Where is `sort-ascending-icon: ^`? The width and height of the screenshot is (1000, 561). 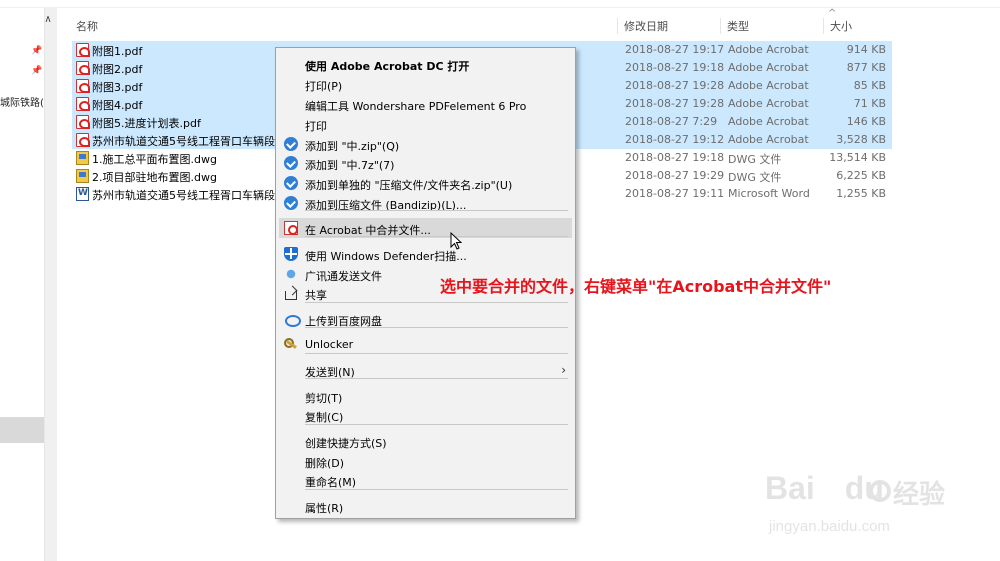
sort-ascending-icon: ^ is located at coordinates (832, 13).